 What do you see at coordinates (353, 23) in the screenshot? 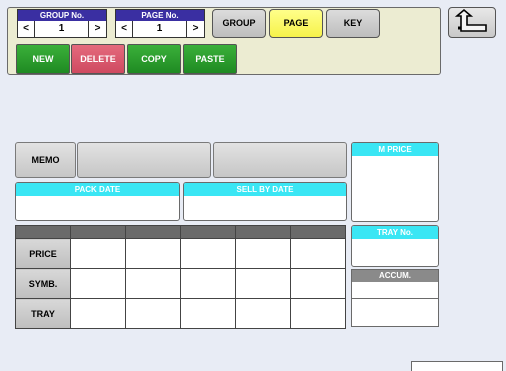
I see `key-mode-button: KEY` at bounding box center [353, 23].